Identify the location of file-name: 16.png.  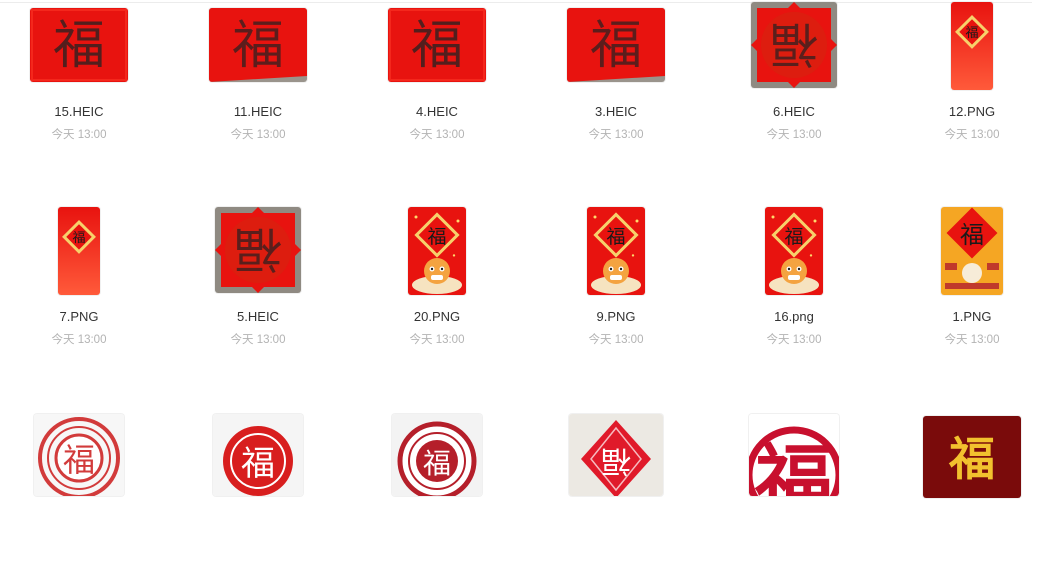
(794, 316).